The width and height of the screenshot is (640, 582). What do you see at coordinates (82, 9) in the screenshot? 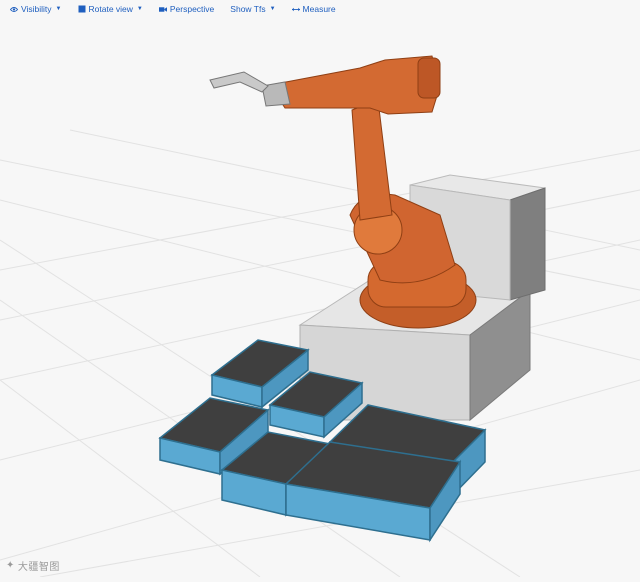
I see `cube-icon` at bounding box center [82, 9].